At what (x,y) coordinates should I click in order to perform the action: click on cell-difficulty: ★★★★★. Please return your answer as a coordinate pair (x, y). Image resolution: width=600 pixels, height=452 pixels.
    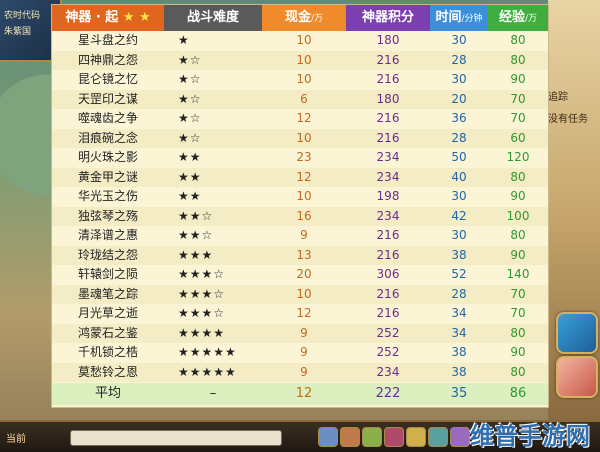
    Looking at the image, I should click on (207, 371).